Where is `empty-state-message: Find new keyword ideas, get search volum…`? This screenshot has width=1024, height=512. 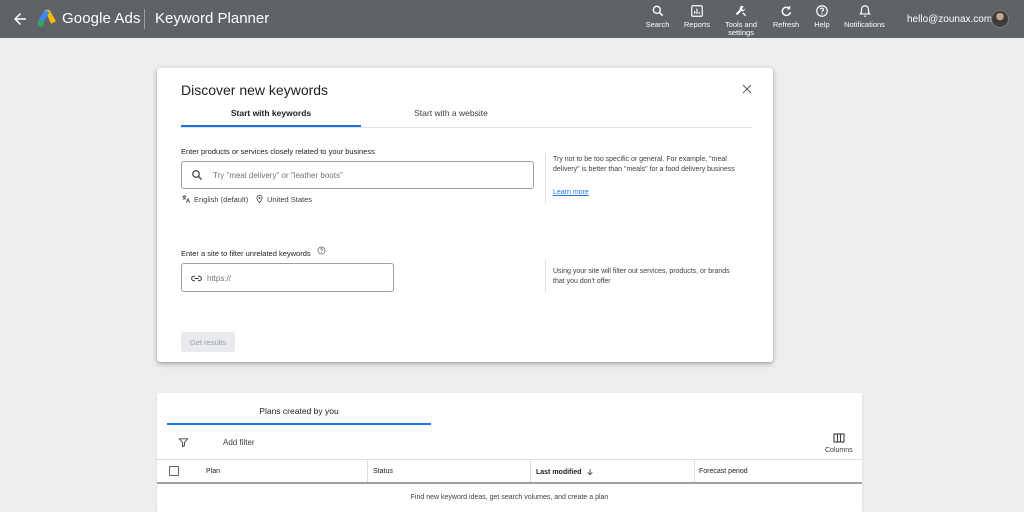
empty-state-message: Find new keyword ideas, get search volum… is located at coordinates (509, 497).